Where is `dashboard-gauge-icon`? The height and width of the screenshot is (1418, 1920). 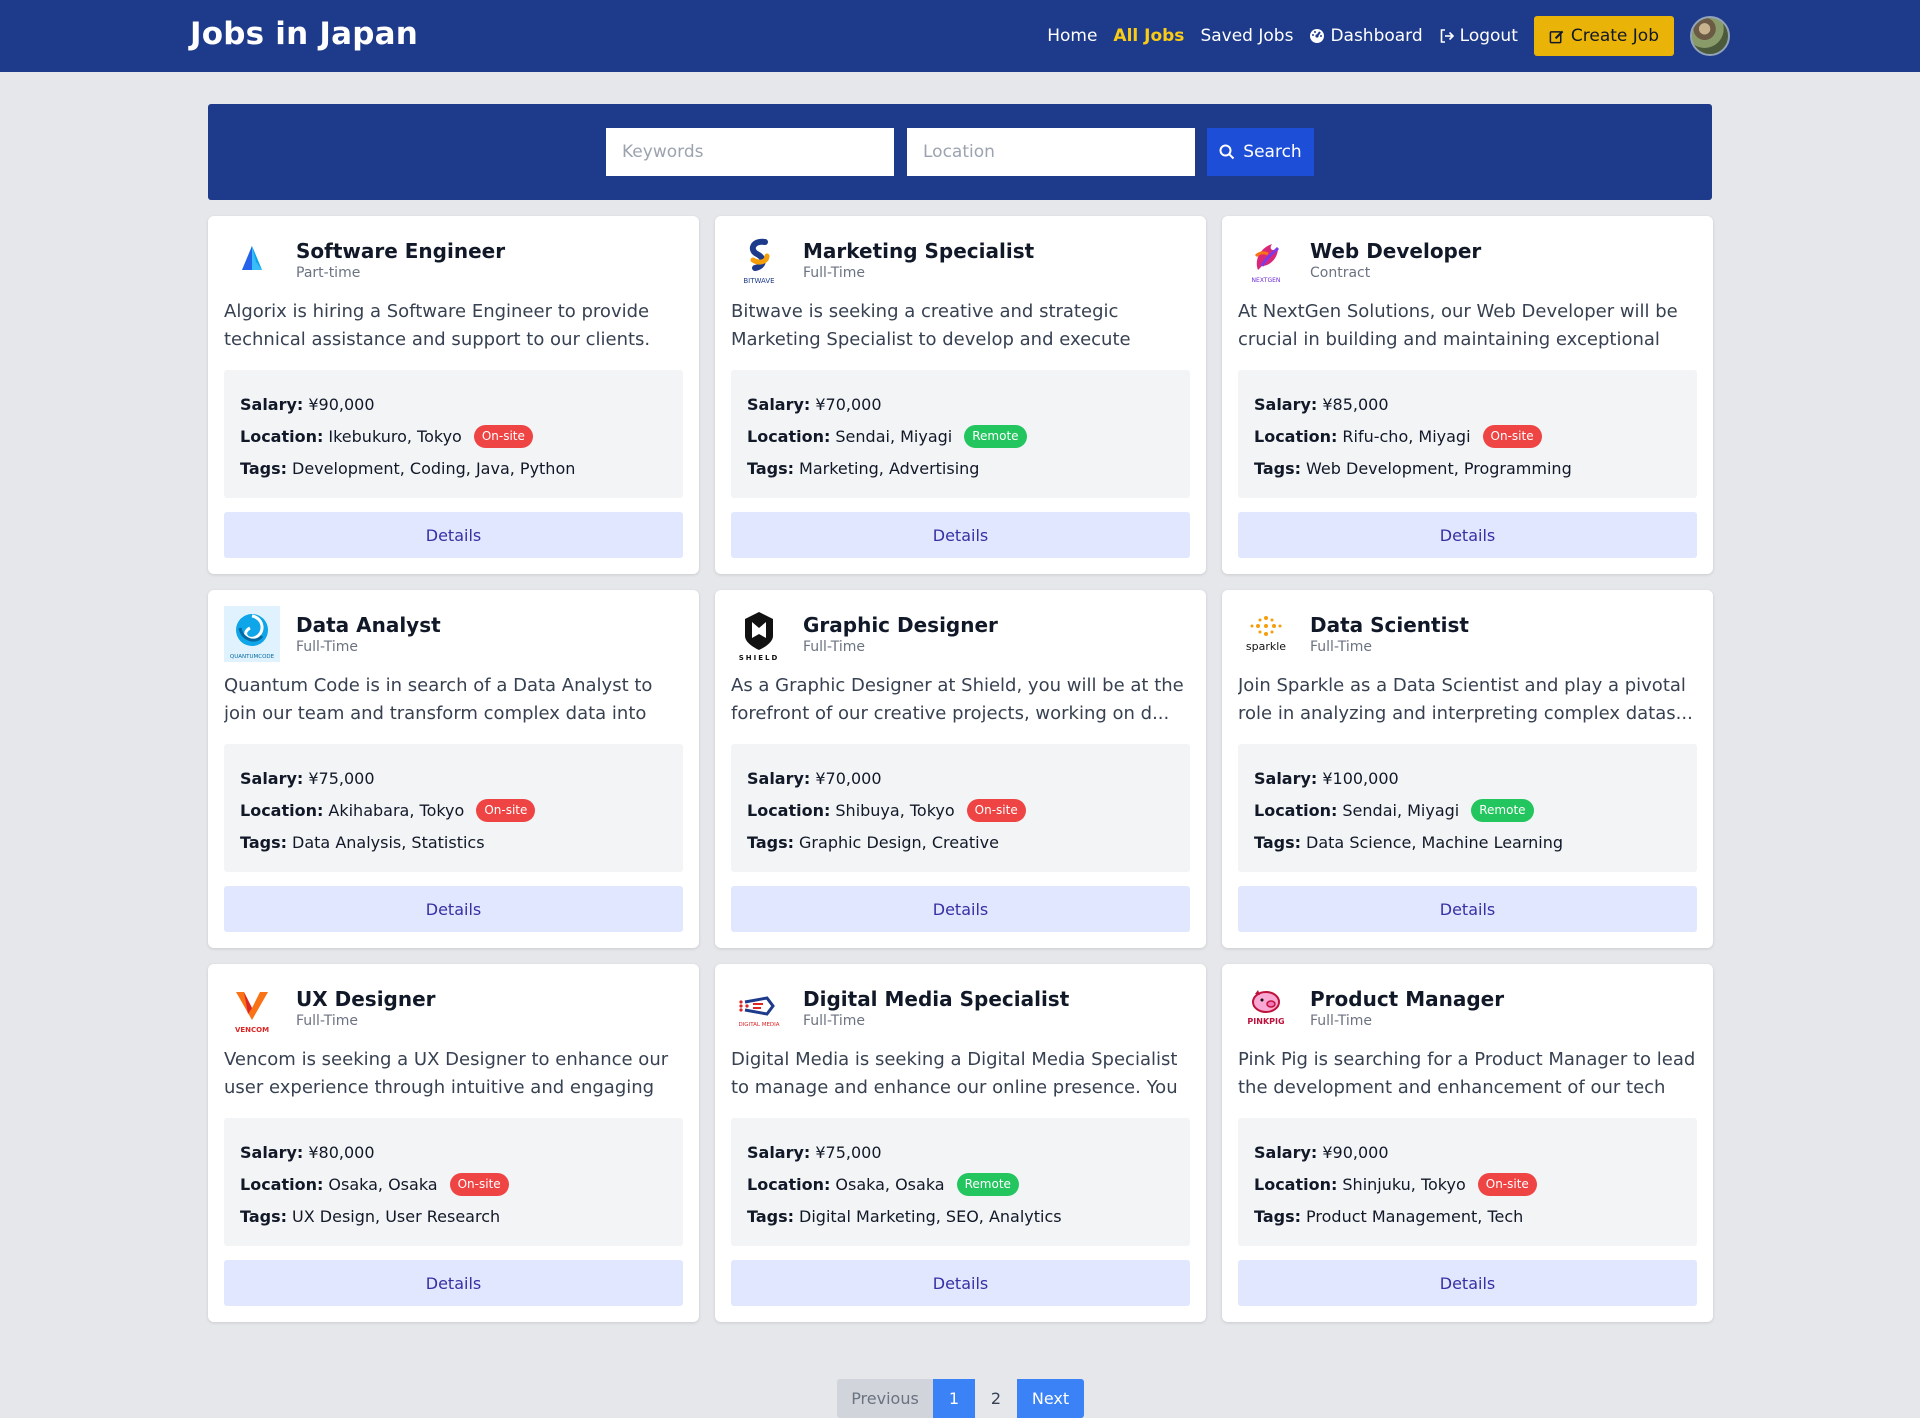 dashboard-gauge-icon is located at coordinates (1317, 36).